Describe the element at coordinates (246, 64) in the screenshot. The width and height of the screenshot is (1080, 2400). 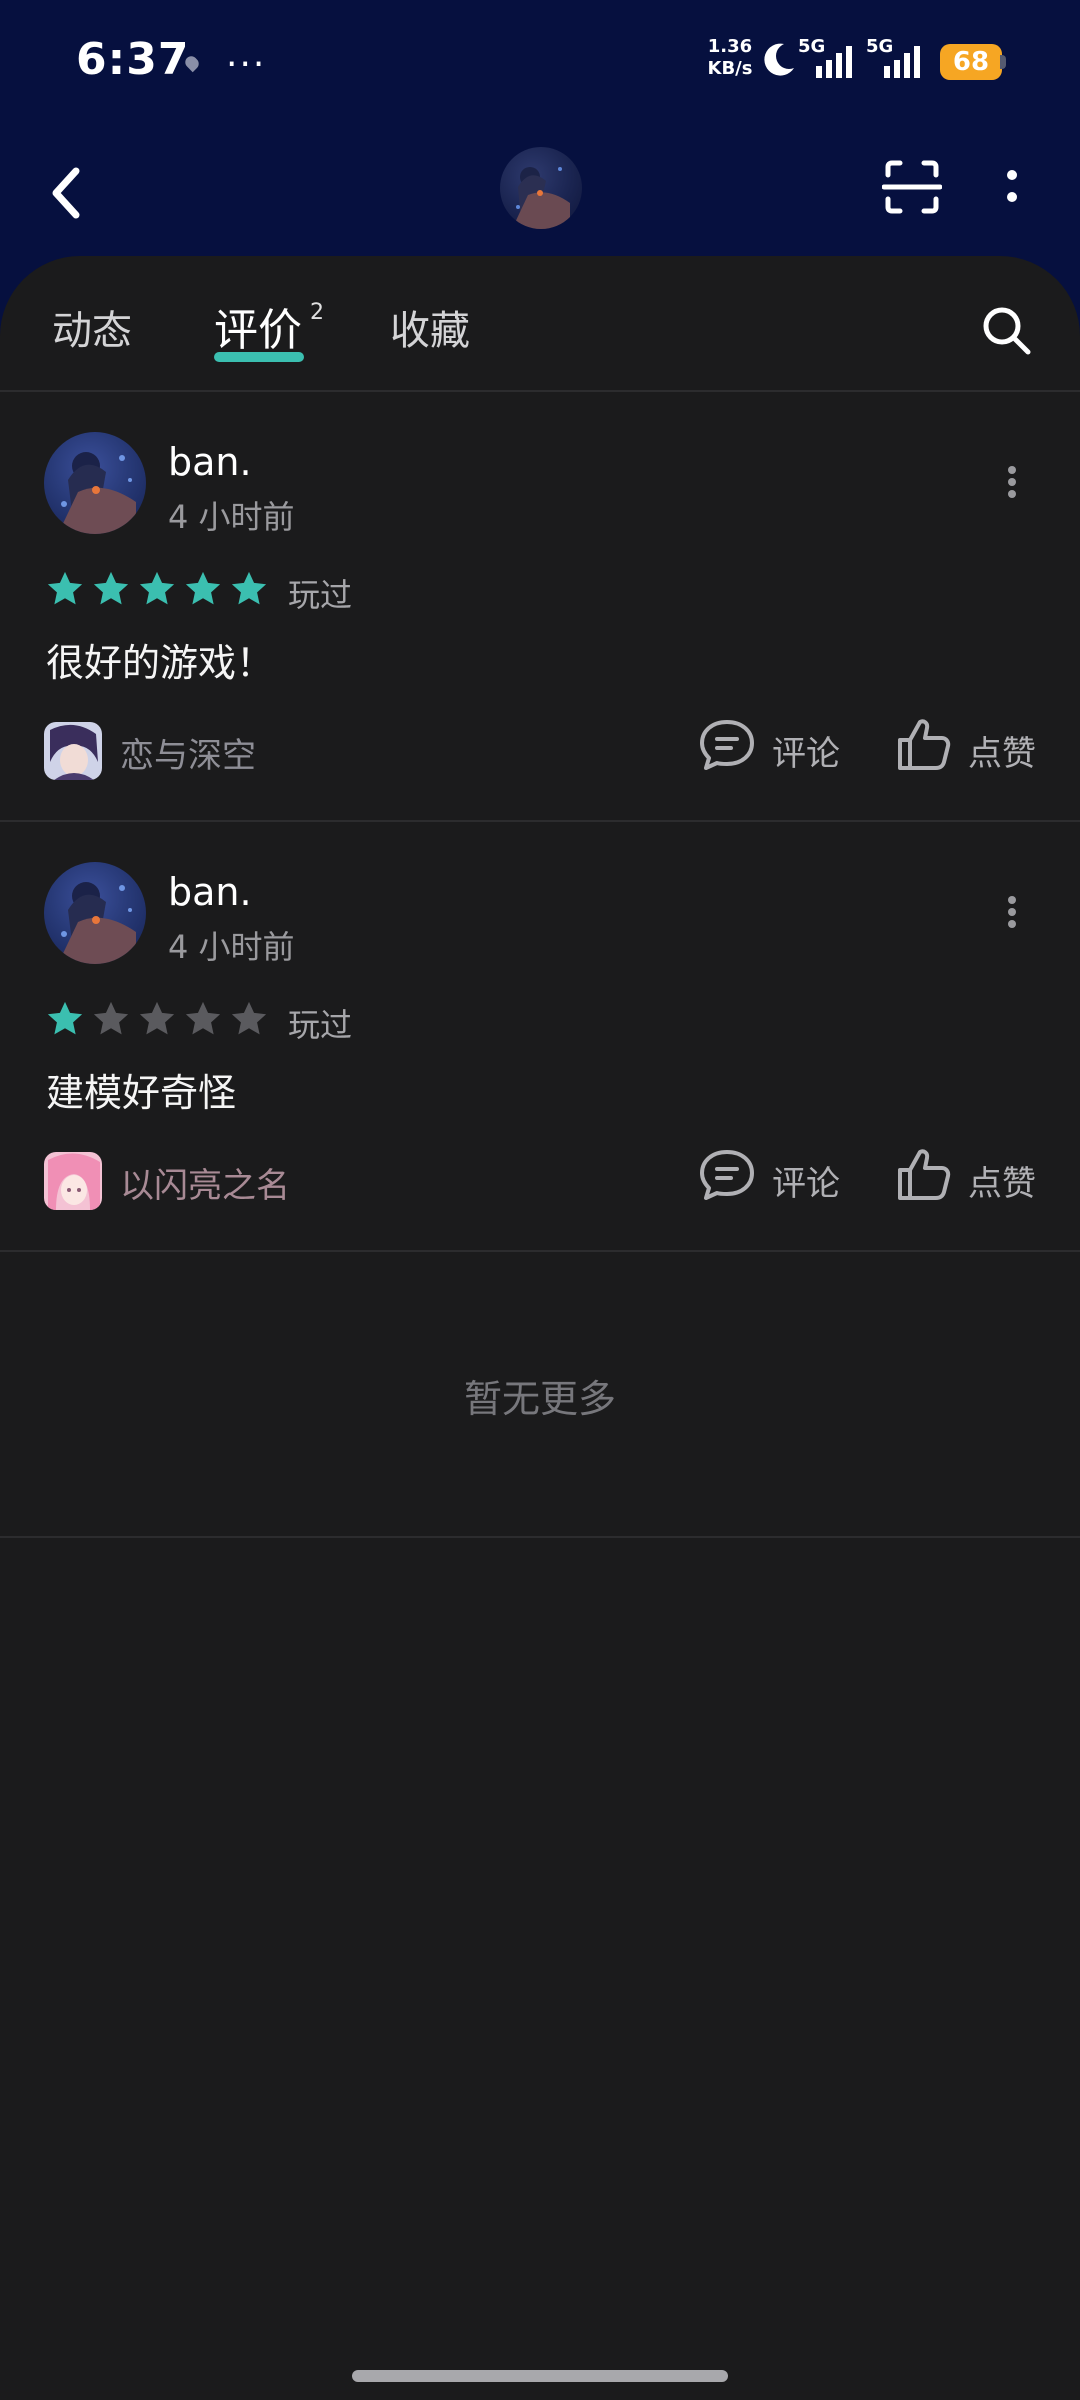
I see `more-notifications-icon: ···` at that location.